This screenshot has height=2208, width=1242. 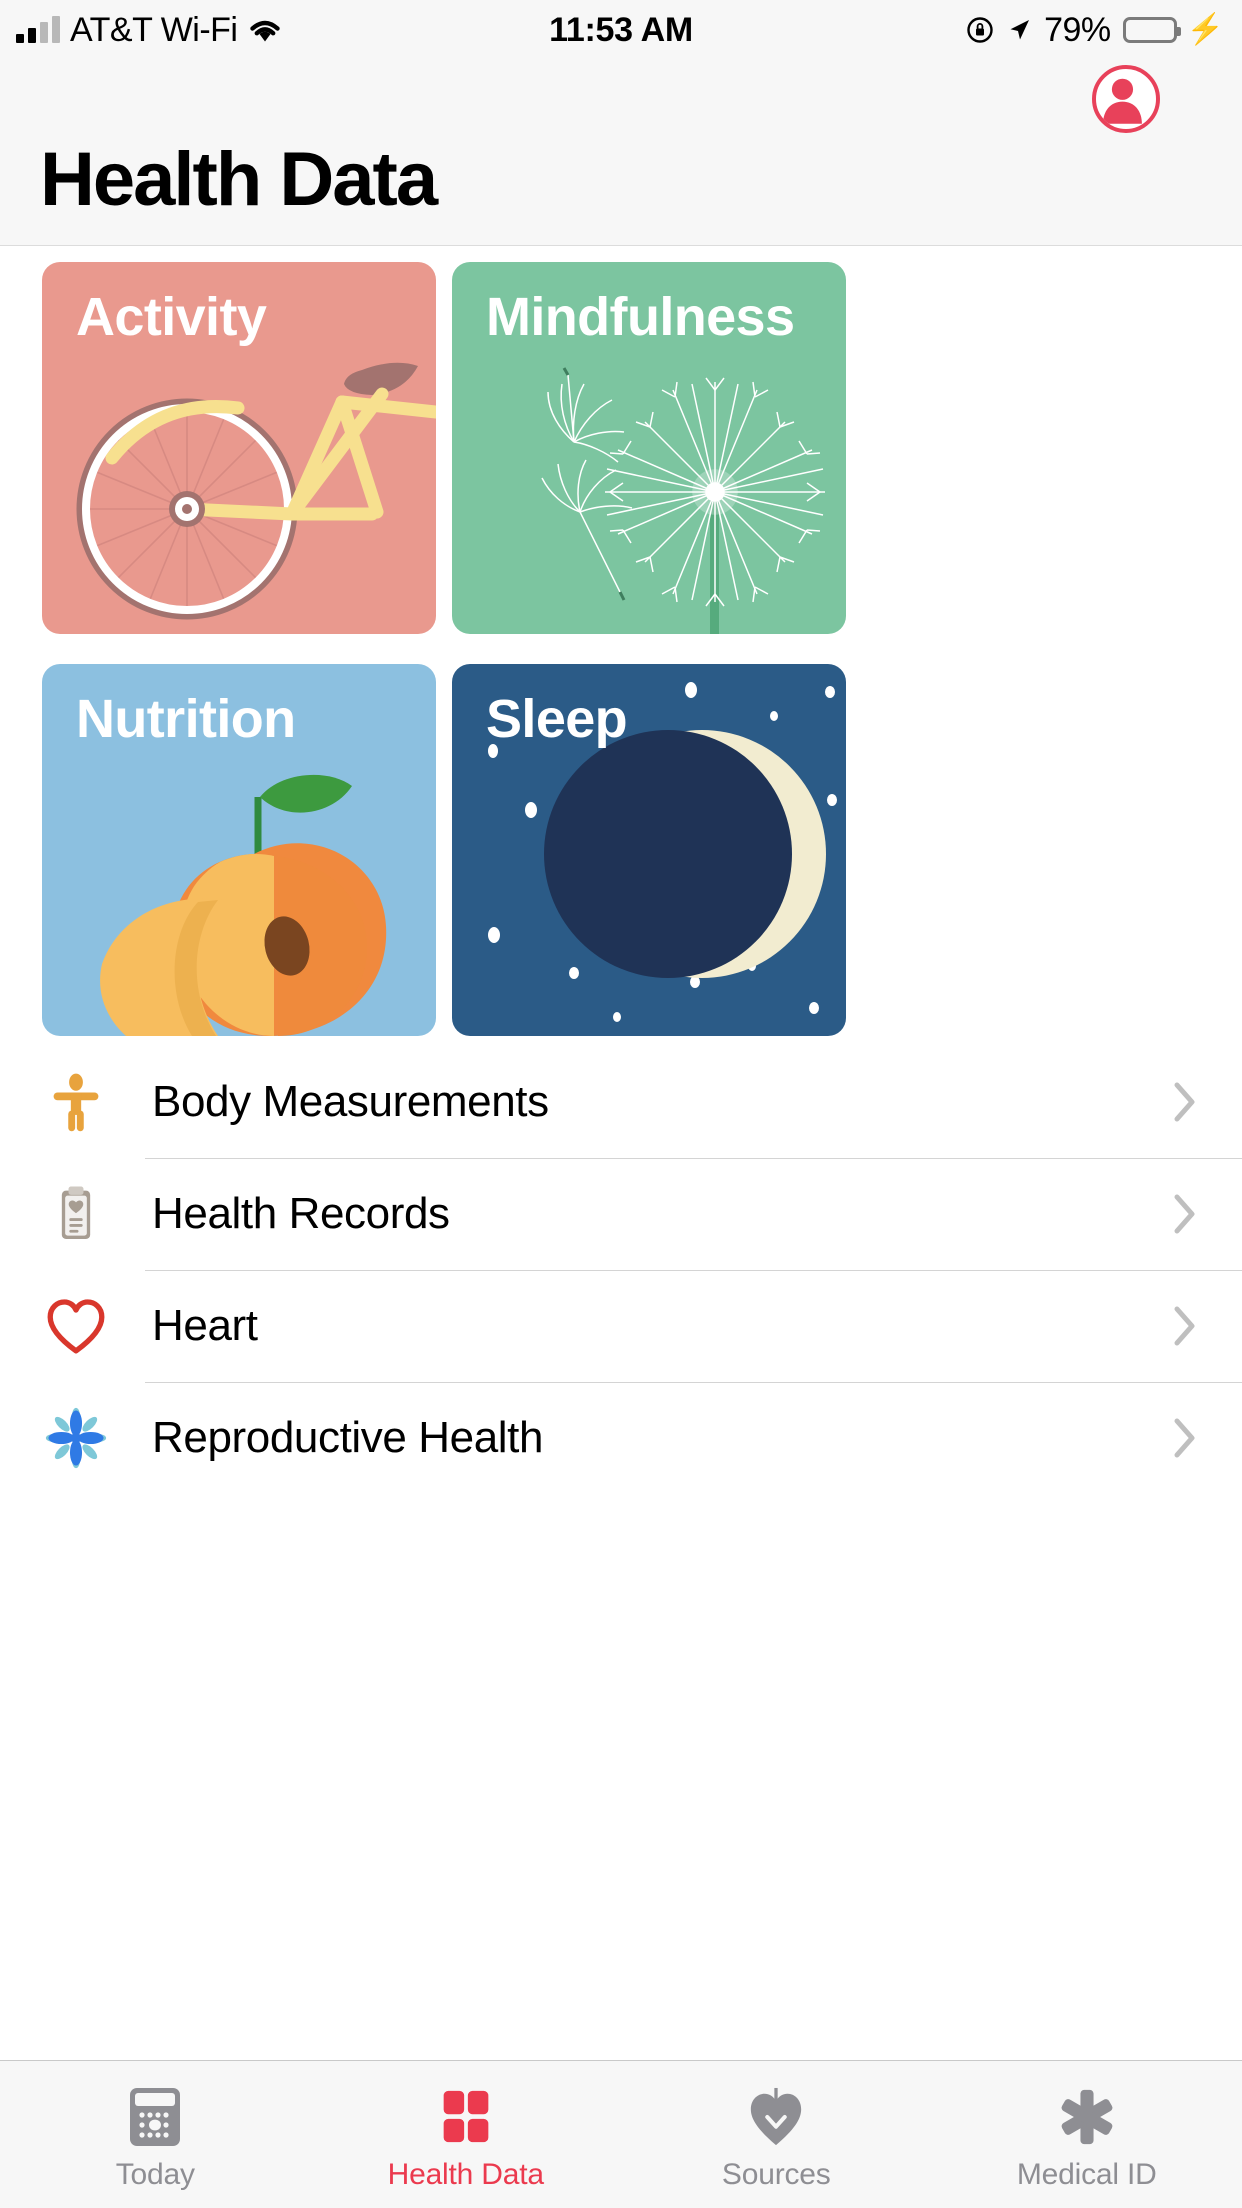 I want to click on calendar-icon, so click(x=155, y=2117).